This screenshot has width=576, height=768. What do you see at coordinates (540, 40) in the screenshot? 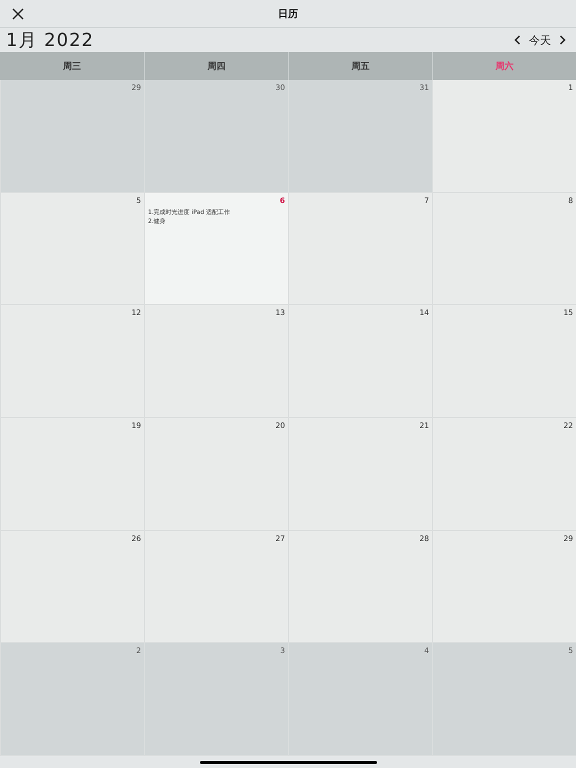
I see `today-button: 今天` at bounding box center [540, 40].